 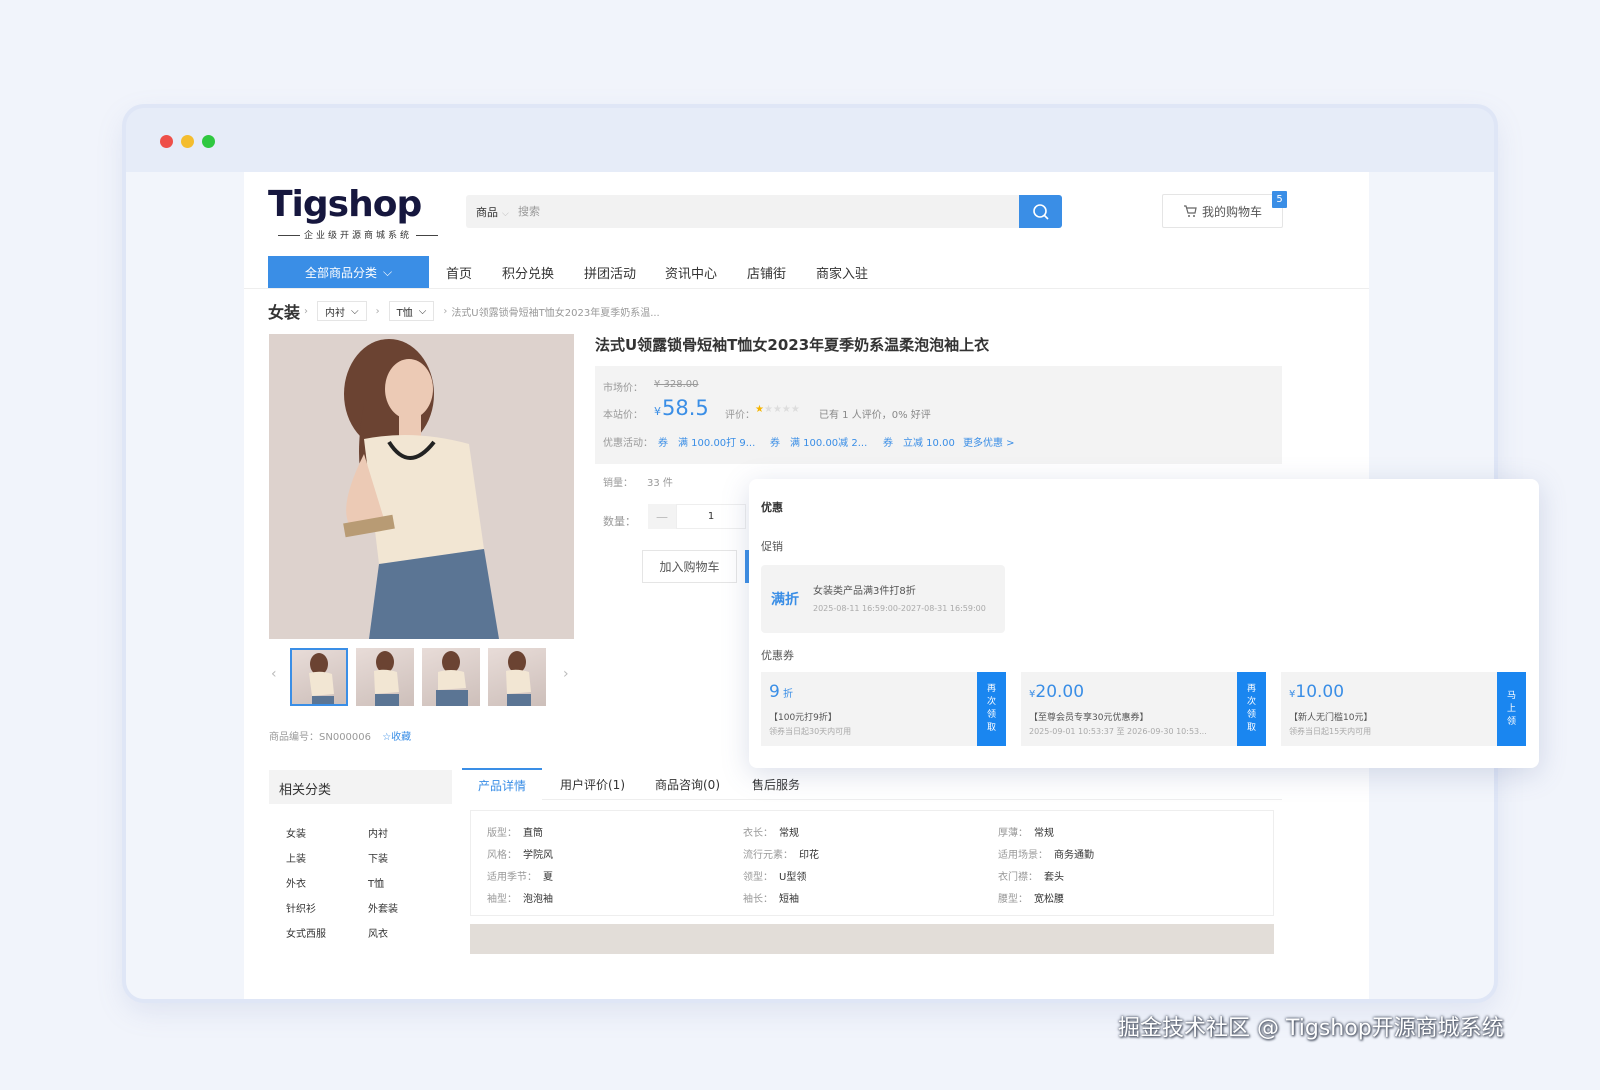 What do you see at coordinates (376, 882) in the screenshot?
I see `related-category-item: T恤` at bounding box center [376, 882].